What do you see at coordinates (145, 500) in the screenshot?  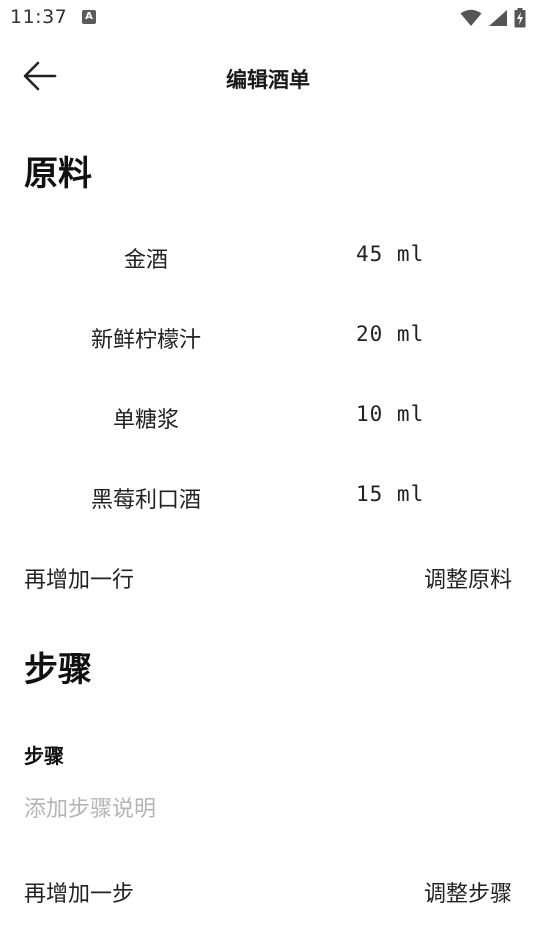 I see `ingredient-name: 黑莓利口酒` at bounding box center [145, 500].